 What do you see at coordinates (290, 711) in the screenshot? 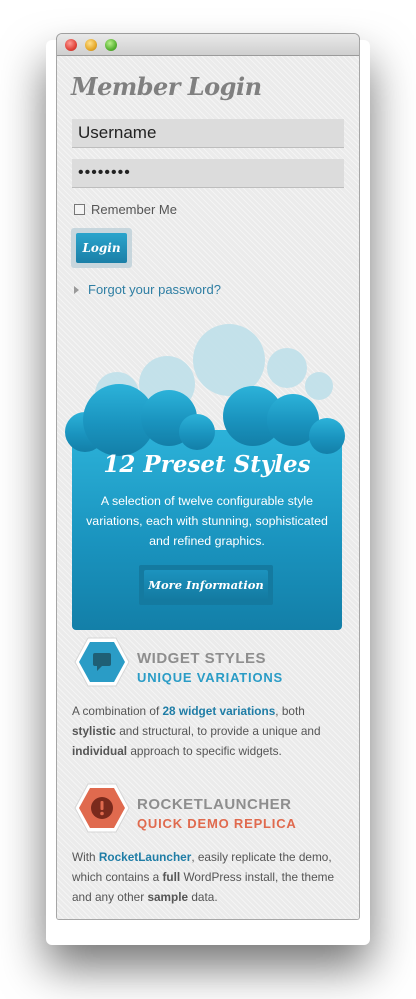
I see `widget-text-part: , both` at bounding box center [290, 711].